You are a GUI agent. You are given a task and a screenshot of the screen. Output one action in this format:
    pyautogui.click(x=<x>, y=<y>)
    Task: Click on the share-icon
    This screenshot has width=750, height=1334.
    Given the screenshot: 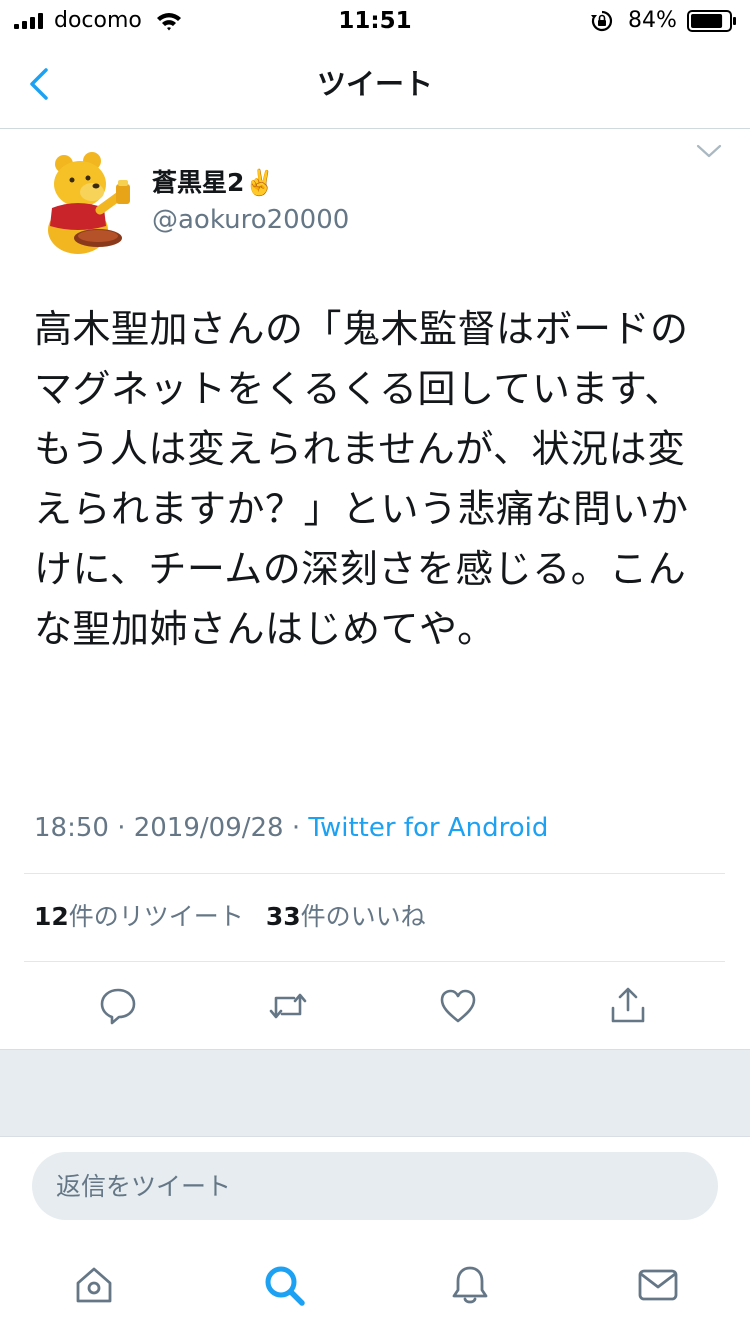 What is the action you would take?
    pyautogui.click(x=628, y=1006)
    